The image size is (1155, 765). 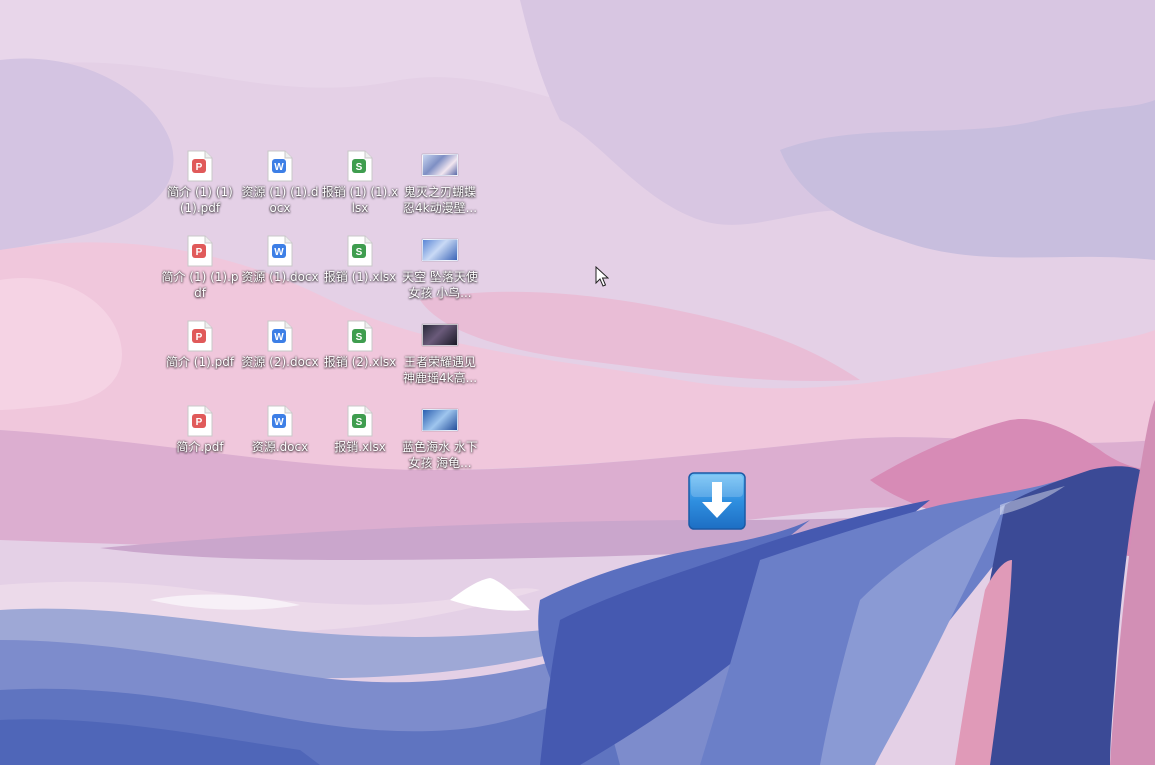 I want to click on desktop-icon-label: 报销 (1).xlsx, so click(x=360, y=277).